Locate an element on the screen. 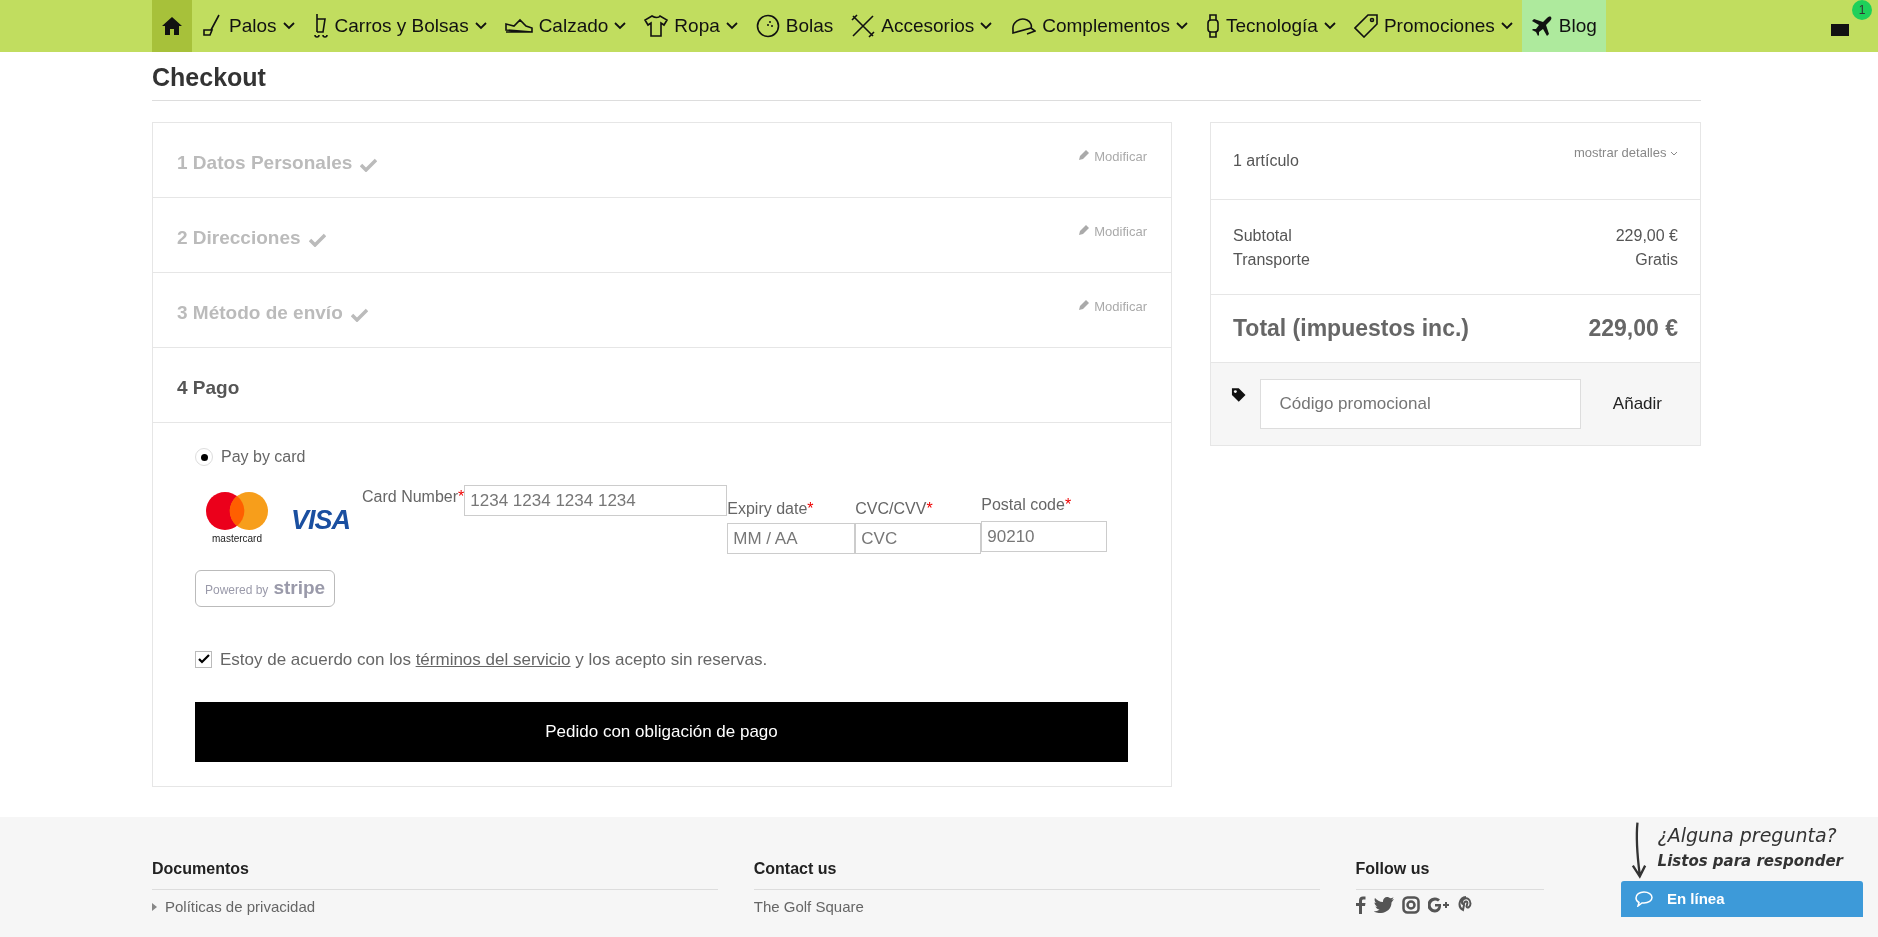 The height and width of the screenshot is (937, 1878). item-count: 1 artículo is located at coordinates (1266, 161).